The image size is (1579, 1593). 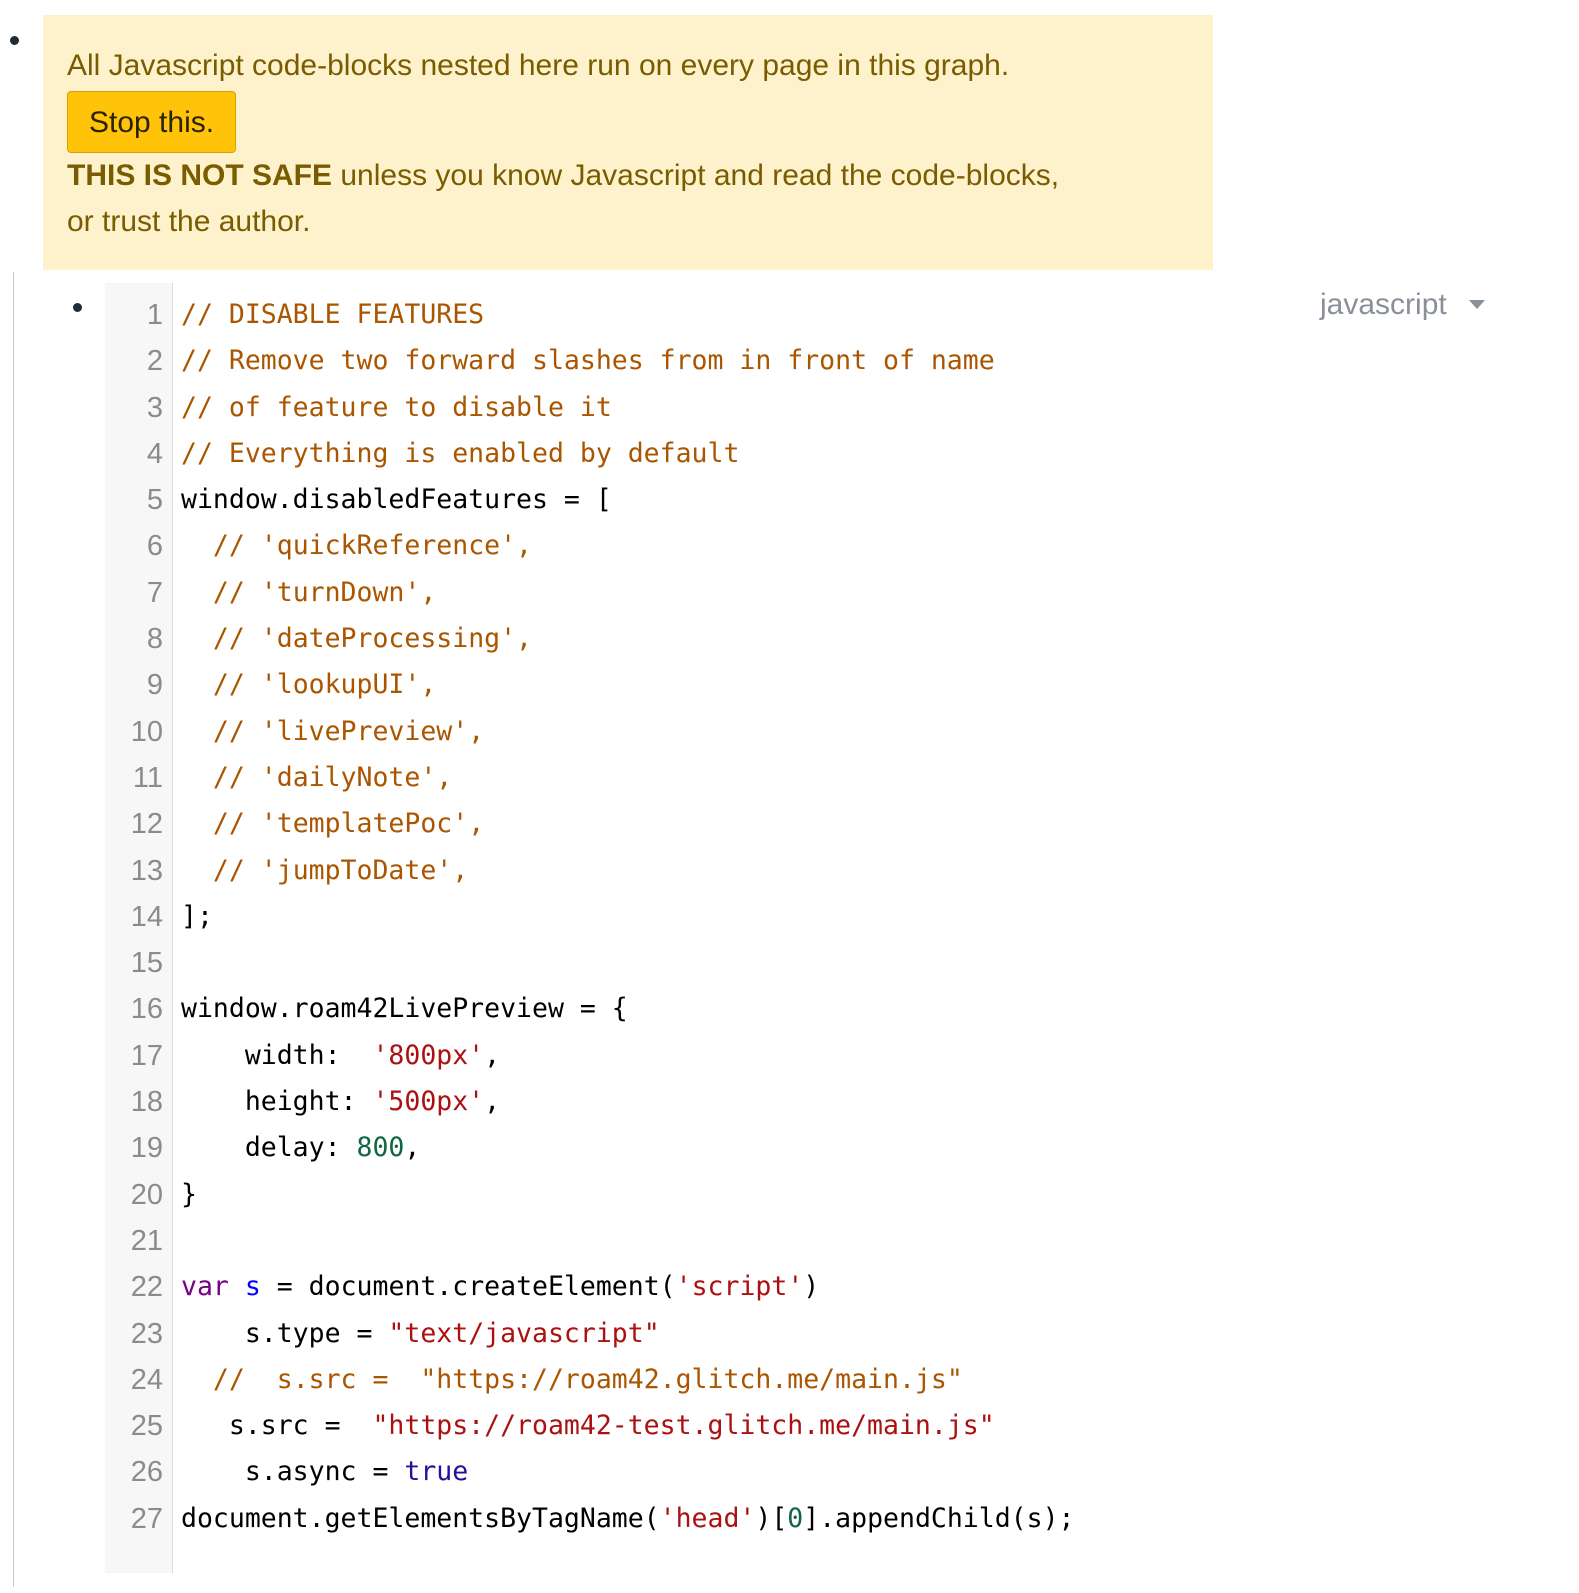 I want to click on code-text: // 'templatePoc',, so click(x=332, y=824).